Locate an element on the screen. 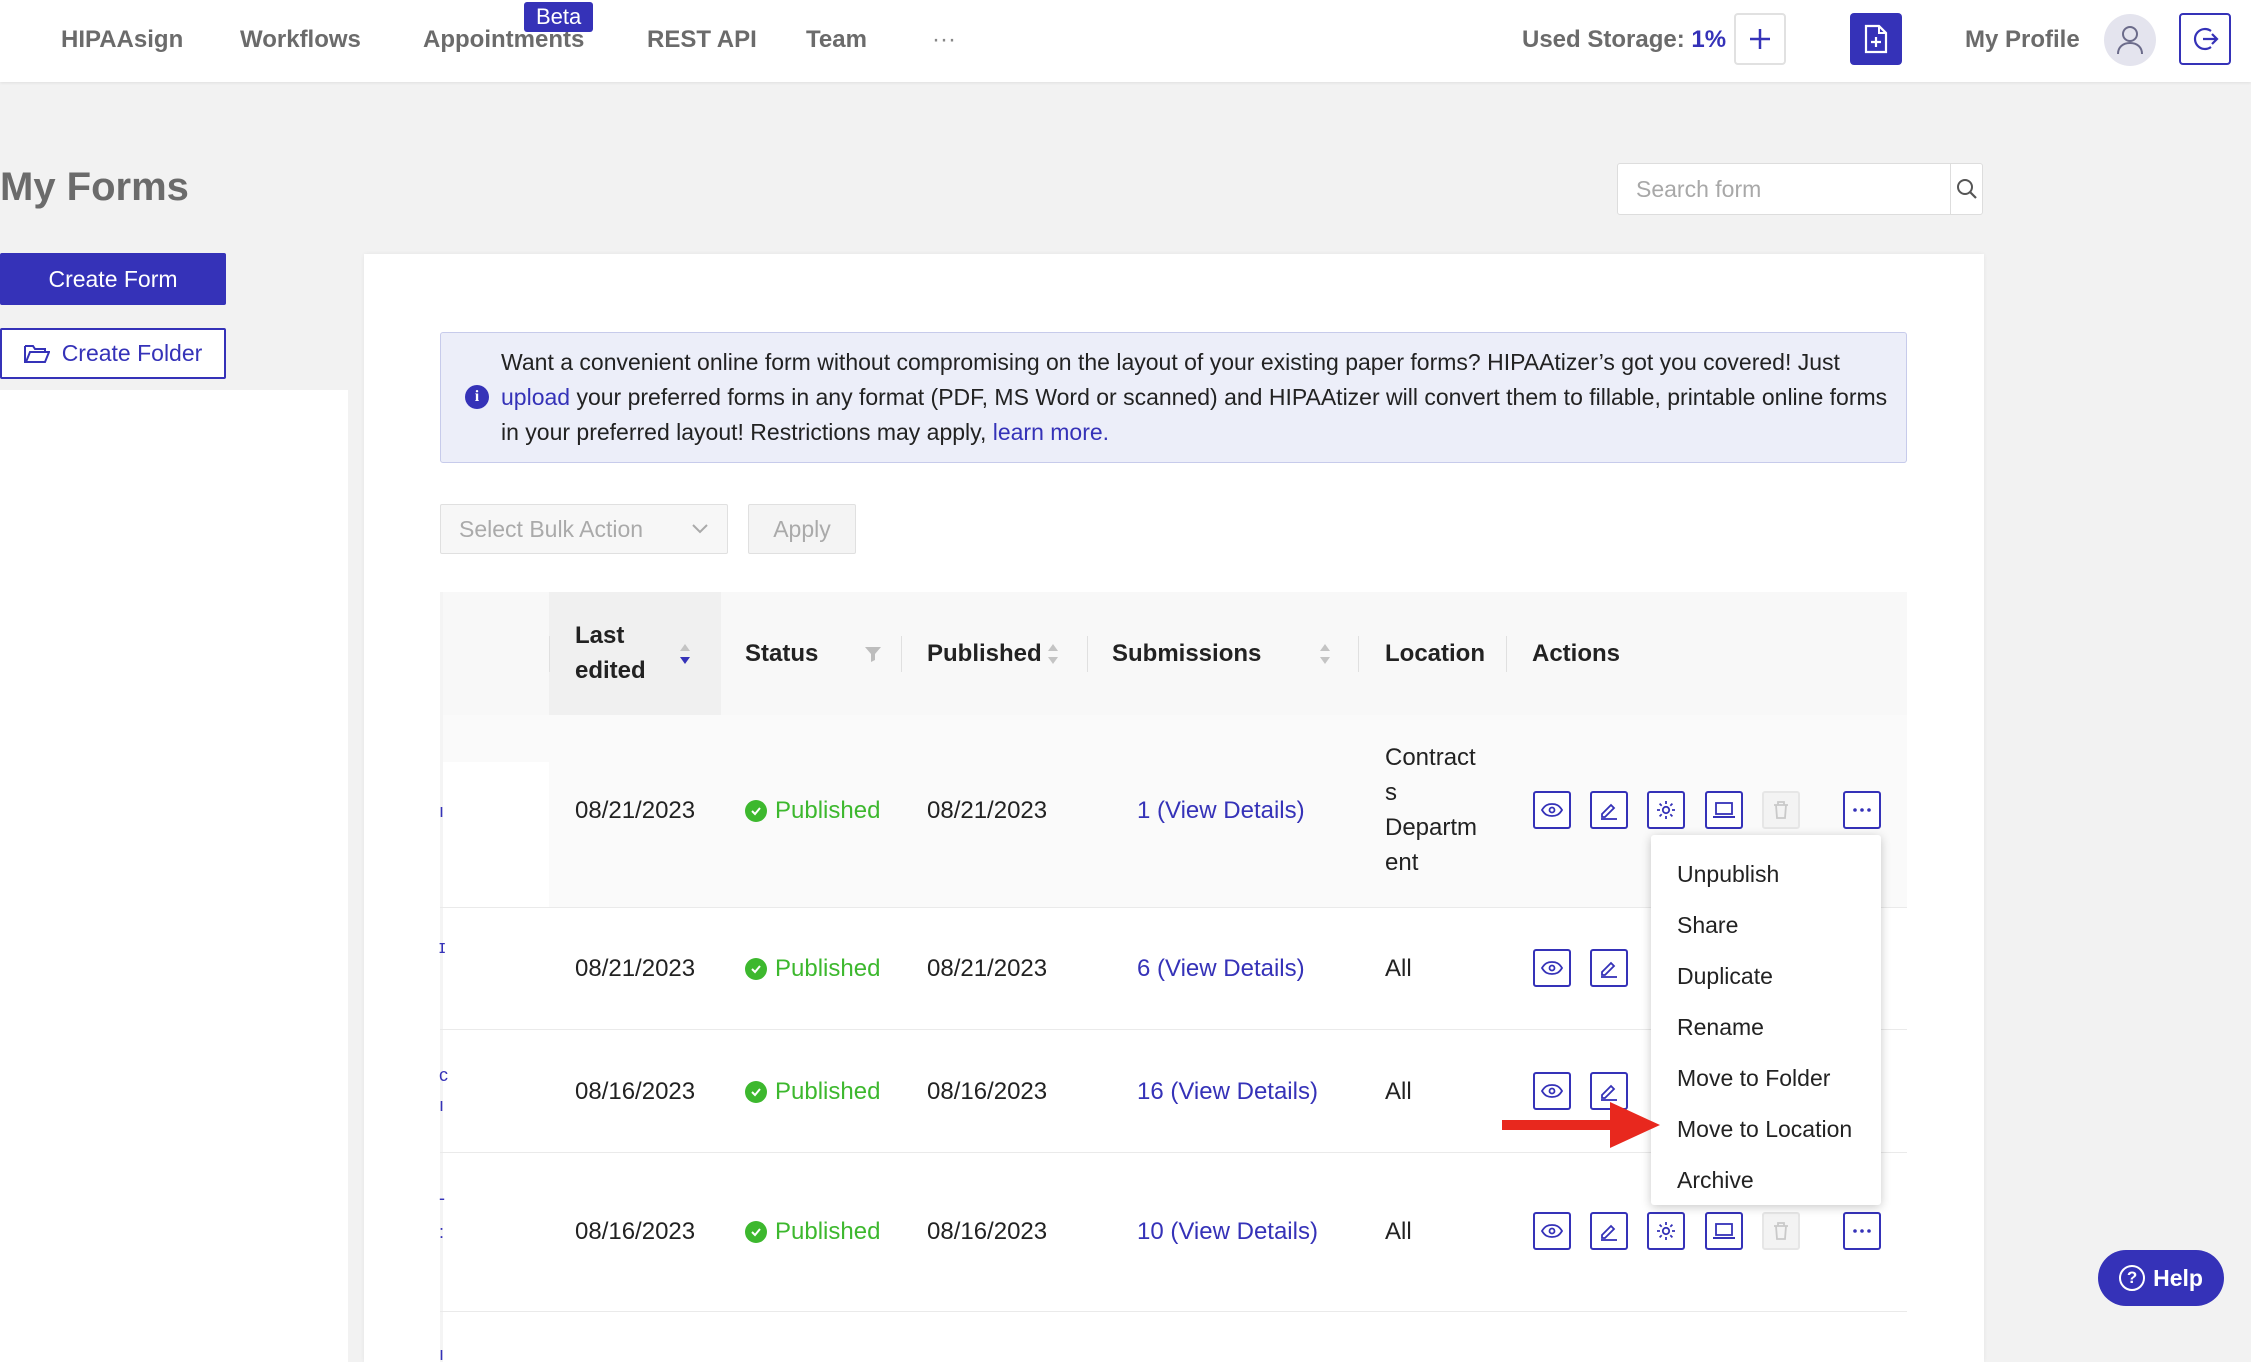 The image size is (2251, 1362). logout-icon is located at coordinates (2206, 39).